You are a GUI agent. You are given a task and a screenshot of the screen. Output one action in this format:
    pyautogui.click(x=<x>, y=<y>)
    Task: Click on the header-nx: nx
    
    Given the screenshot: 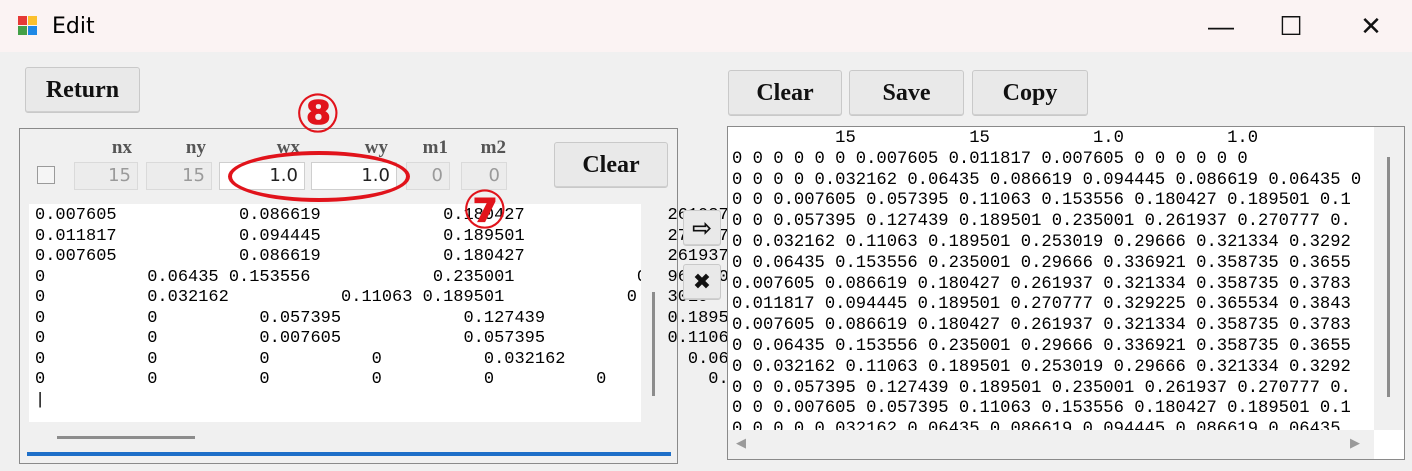 What is the action you would take?
    pyautogui.click(x=121, y=147)
    